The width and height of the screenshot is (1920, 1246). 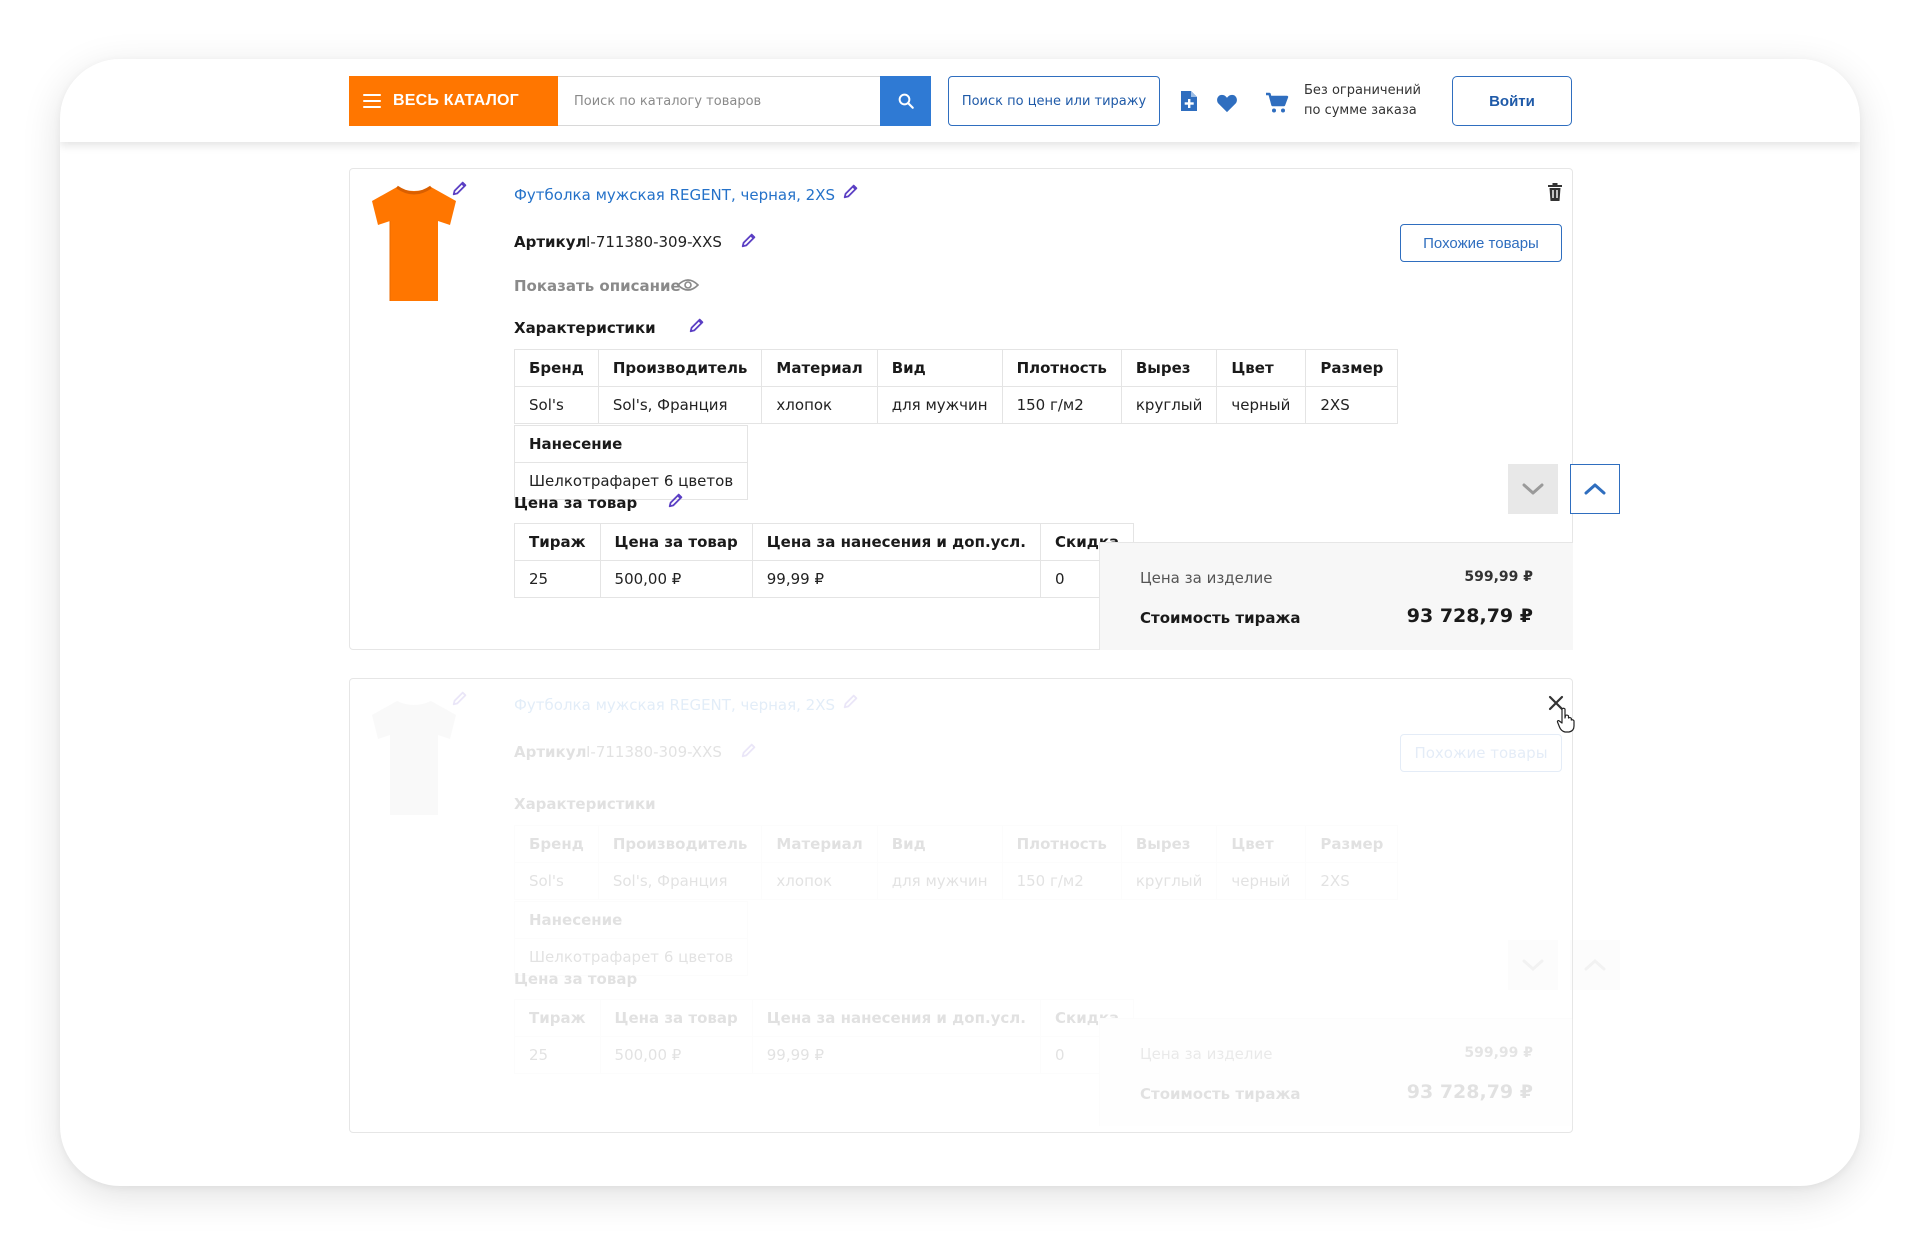 I want to click on table-header-cell: Вырез, so click(x=1169, y=368).